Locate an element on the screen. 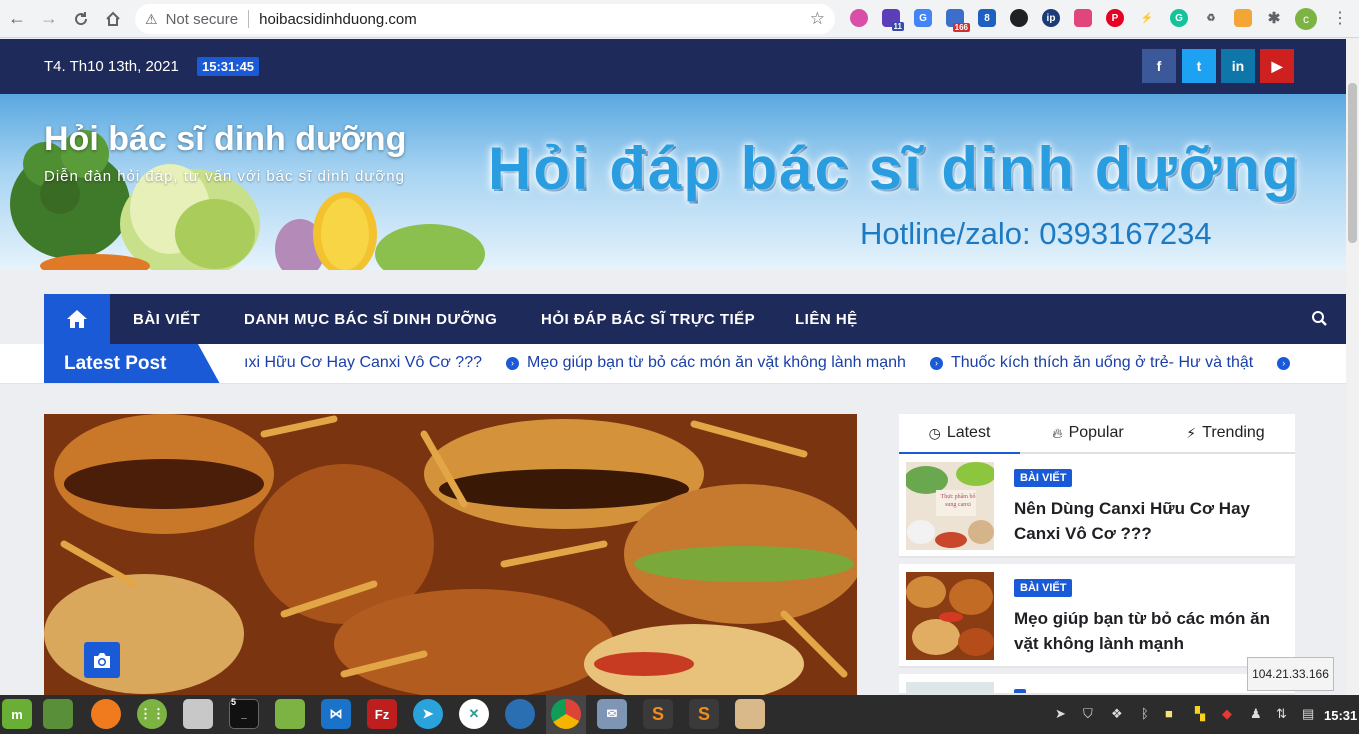 The height and width of the screenshot is (734, 1359). nav-item-hoi-dap: HỎI ĐÁP BÁC SĨ TRỰC TIẾP is located at coordinates (648, 319).